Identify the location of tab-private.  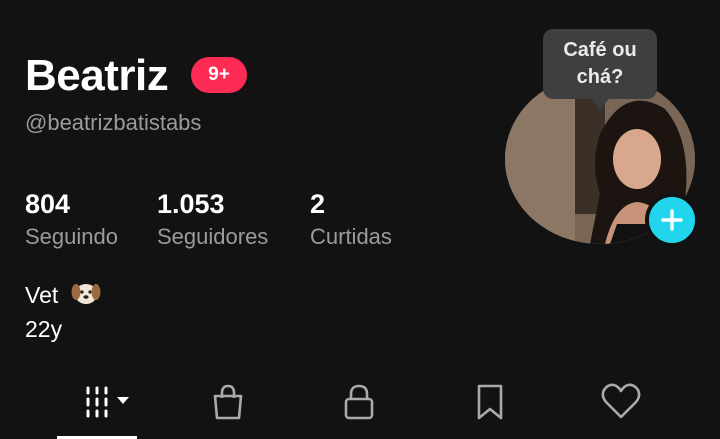
(359, 402).